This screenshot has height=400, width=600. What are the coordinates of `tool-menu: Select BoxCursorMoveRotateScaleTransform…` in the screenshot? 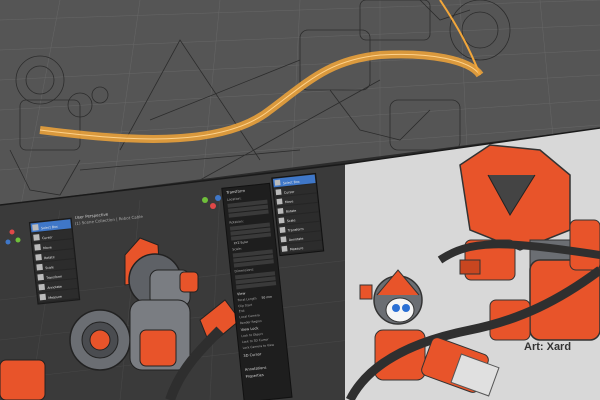 It's located at (54, 261).